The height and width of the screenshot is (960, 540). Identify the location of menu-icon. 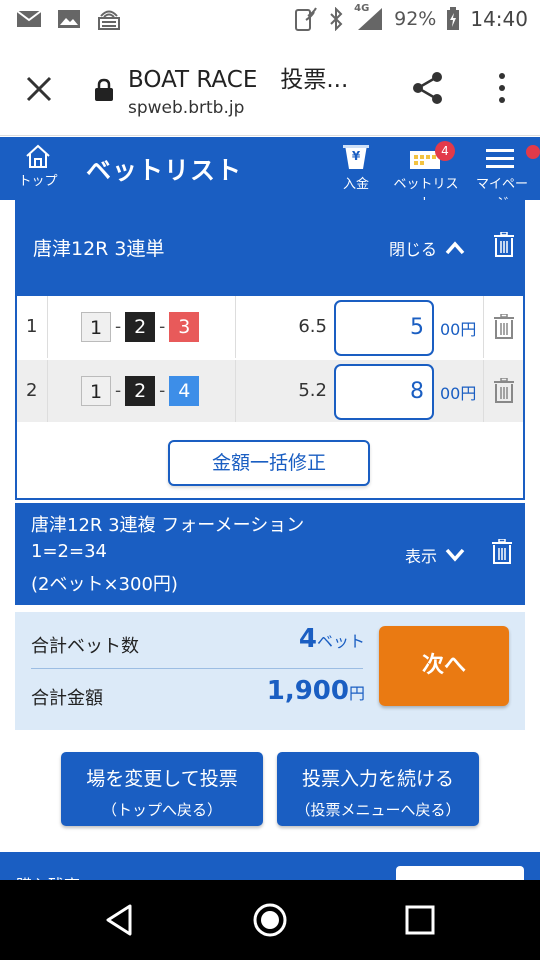
(500, 158).